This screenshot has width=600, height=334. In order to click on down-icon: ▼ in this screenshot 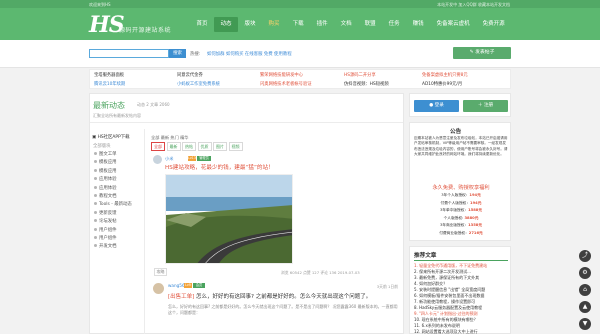, I will do `click(585, 324)`.